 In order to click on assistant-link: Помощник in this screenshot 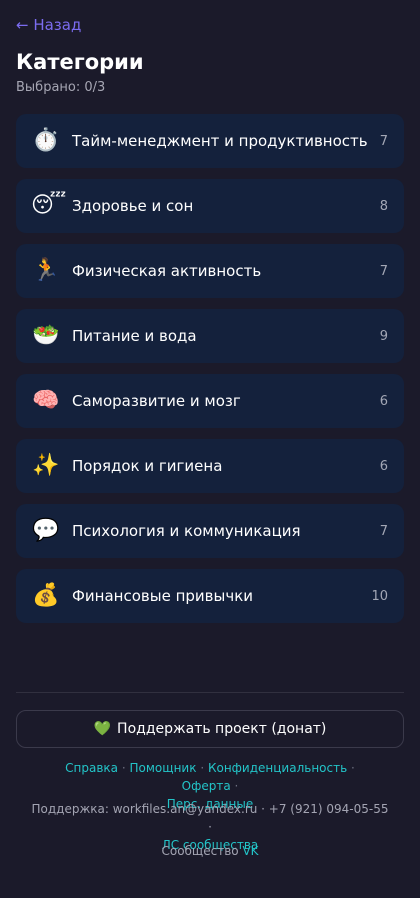, I will do `click(163, 768)`.